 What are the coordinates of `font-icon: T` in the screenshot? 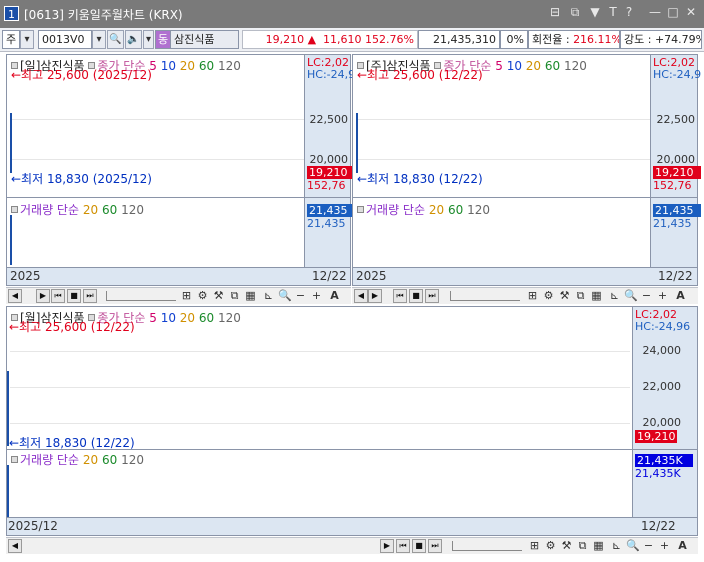 It's located at (613, 12).